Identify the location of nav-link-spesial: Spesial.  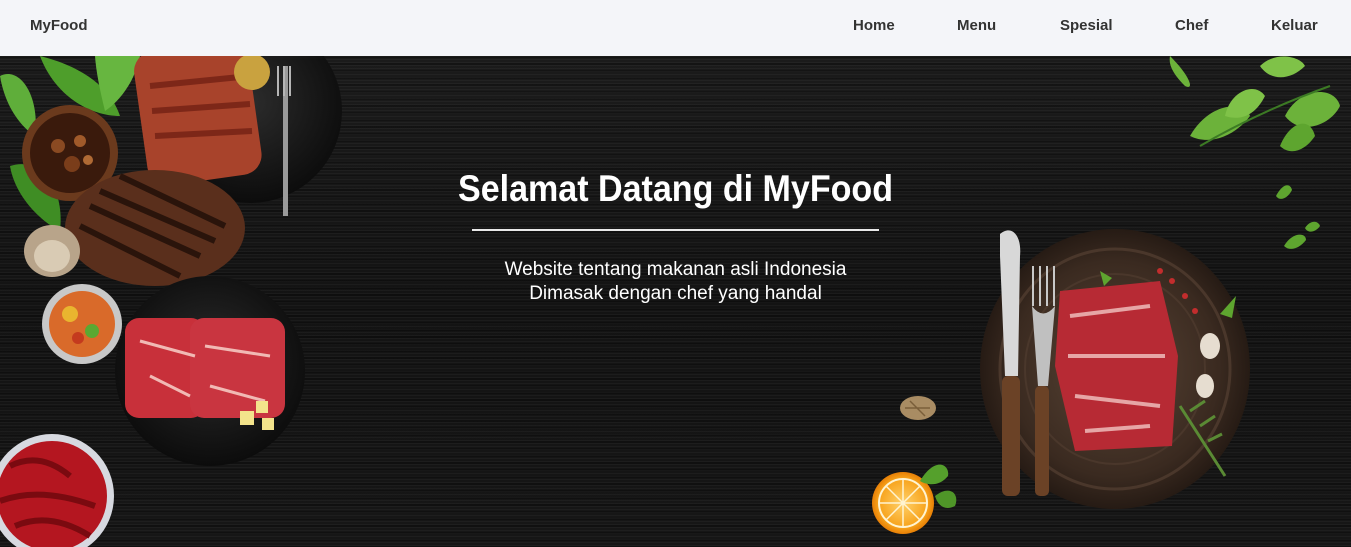
(1086, 25).